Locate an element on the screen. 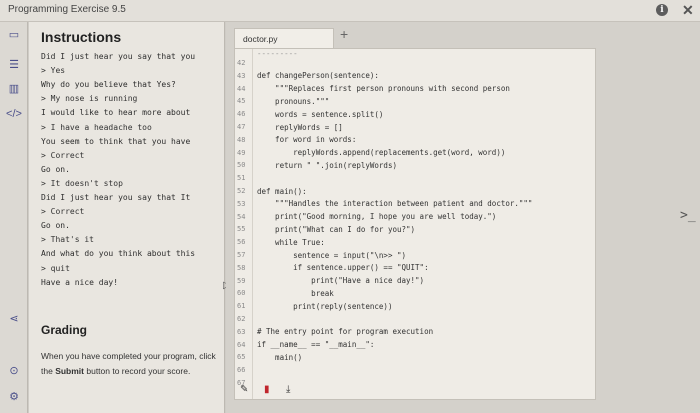 The height and width of the screenshot is (413, 700). grading-heading: Grading is located at coordinates (64, 330).